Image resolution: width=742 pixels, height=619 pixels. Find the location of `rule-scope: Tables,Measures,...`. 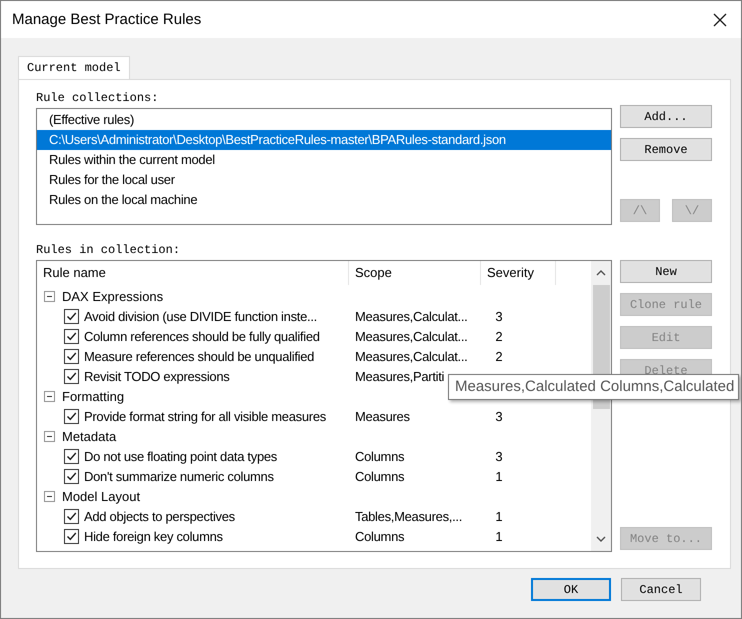

rule-scope: Tables,Measures,... is located at coordinates (409, 516).